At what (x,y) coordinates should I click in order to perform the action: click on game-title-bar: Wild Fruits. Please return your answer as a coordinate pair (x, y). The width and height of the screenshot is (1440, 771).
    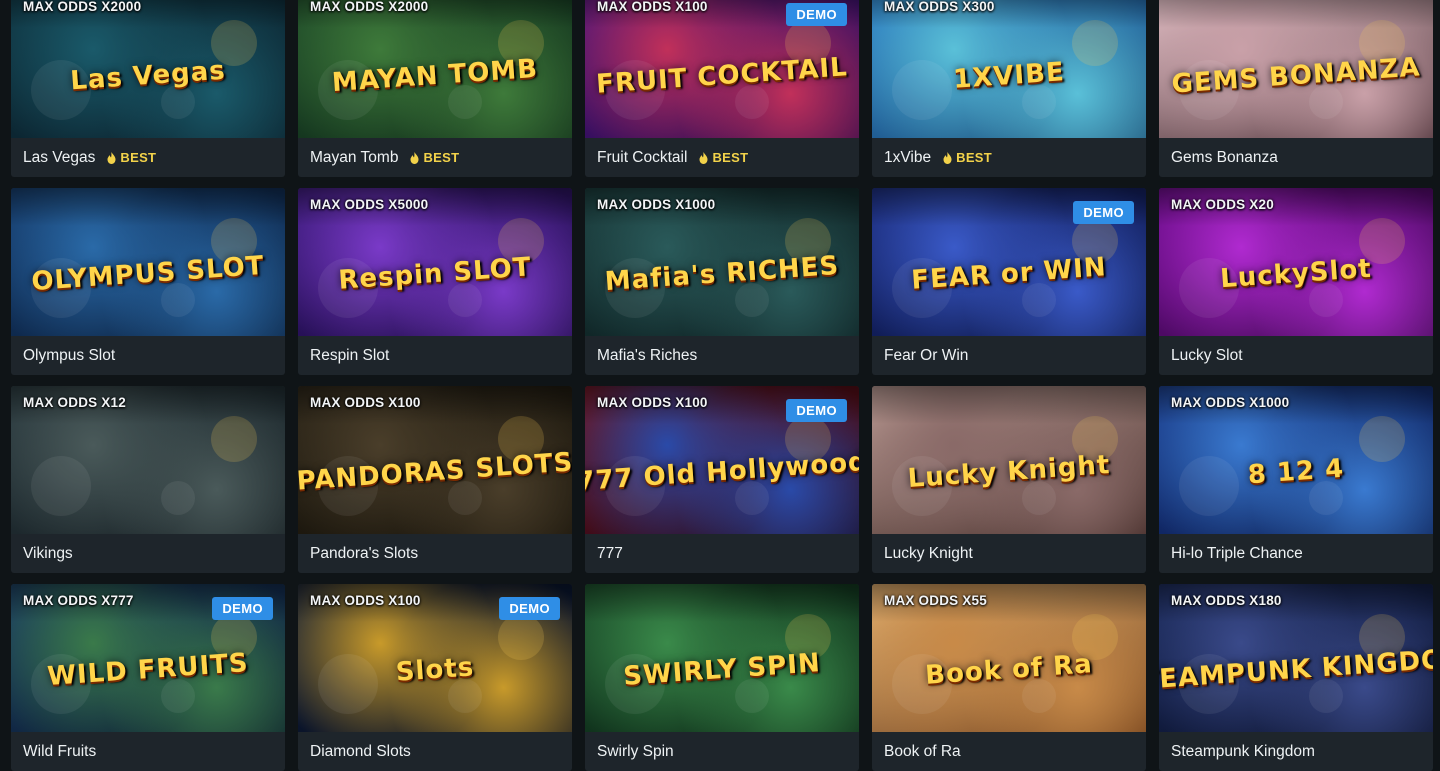
    Looking at the image, I should click on (148, 751).